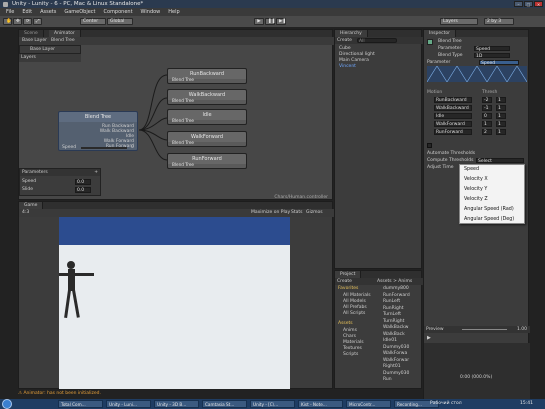  Describe the element at coordinates (492, 170) in the screenshot. I see `menu-option: Speed` at that location.